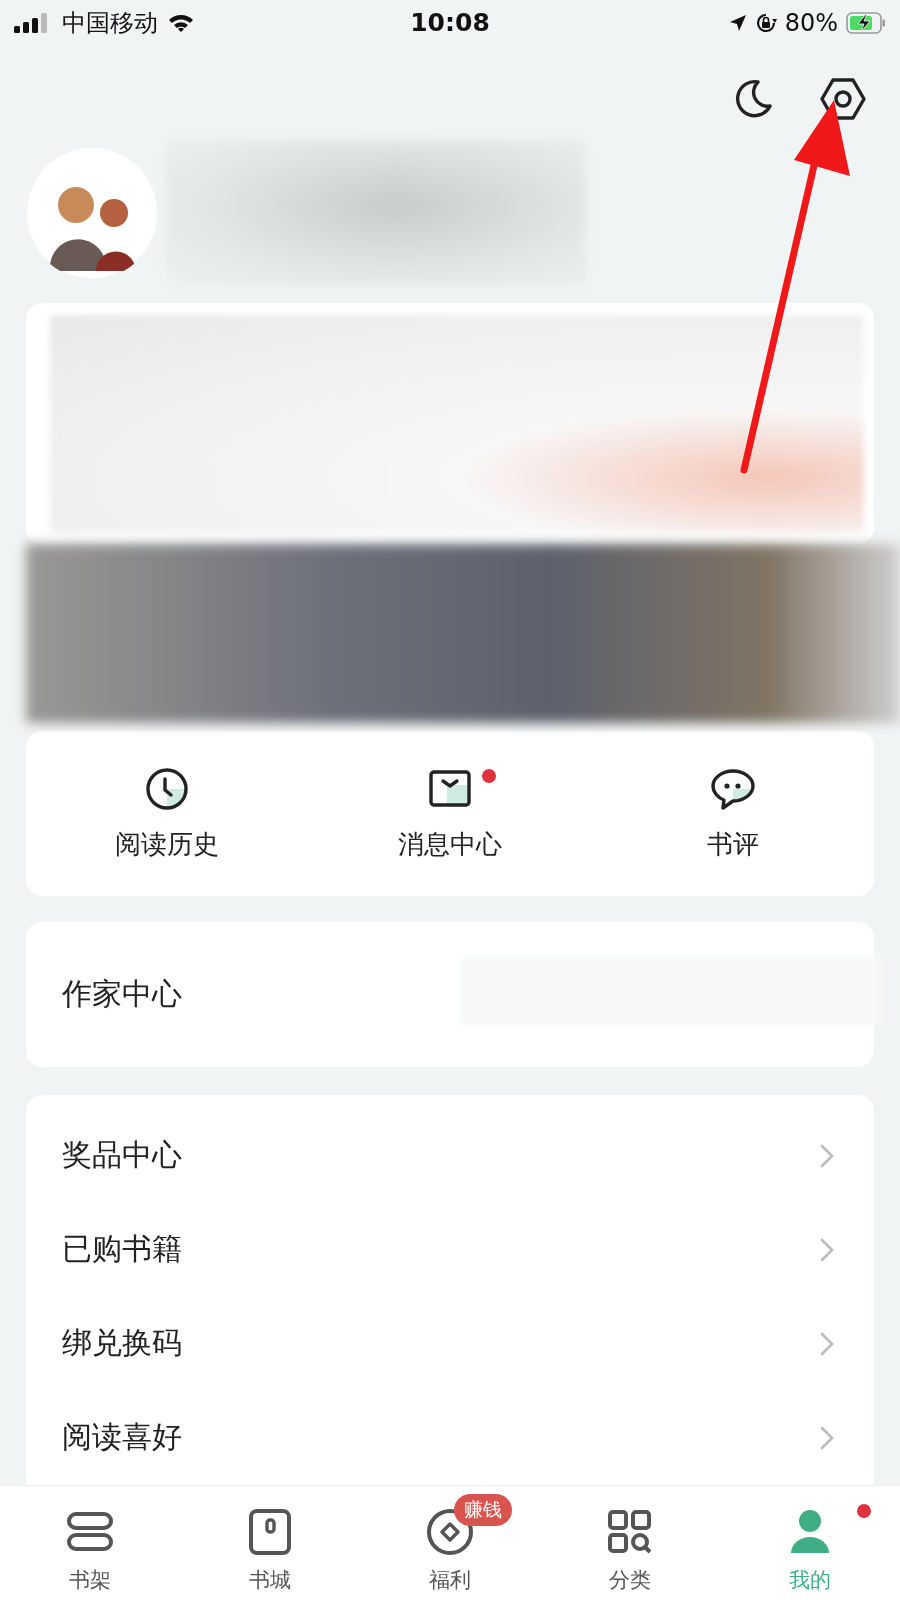 This screenshot has height=1600, width=900. I want to click on chat-bubble-icon, so click(732, 788).